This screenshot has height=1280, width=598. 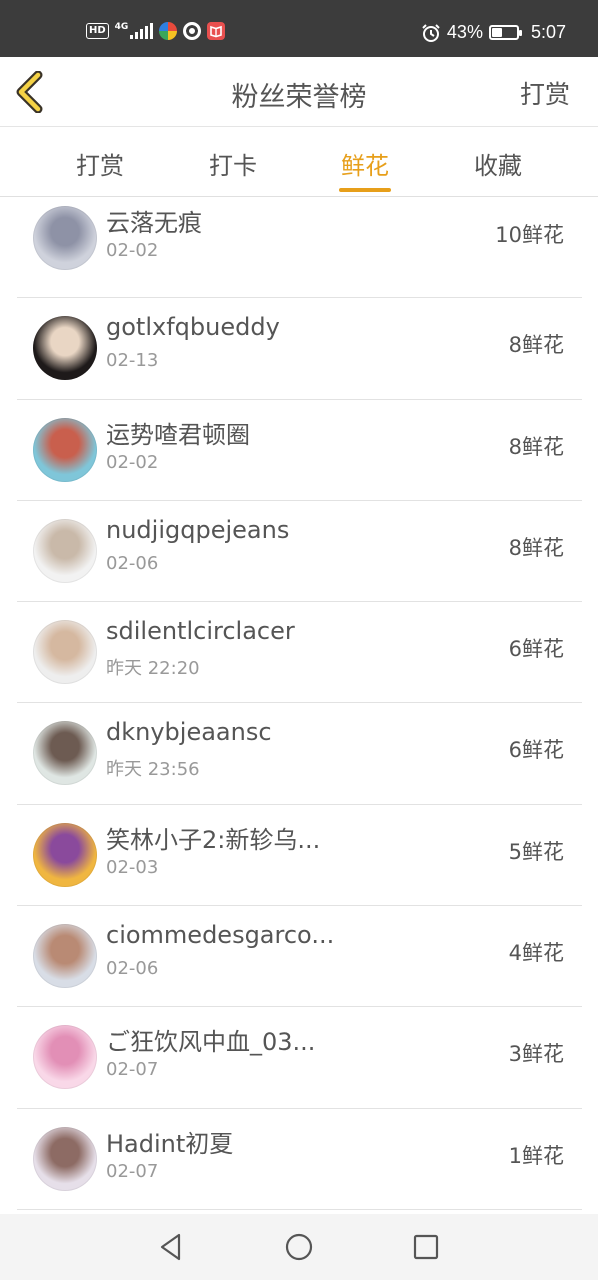 I want to click on tab-favorites: 收藏, so click(x=498, y=163).